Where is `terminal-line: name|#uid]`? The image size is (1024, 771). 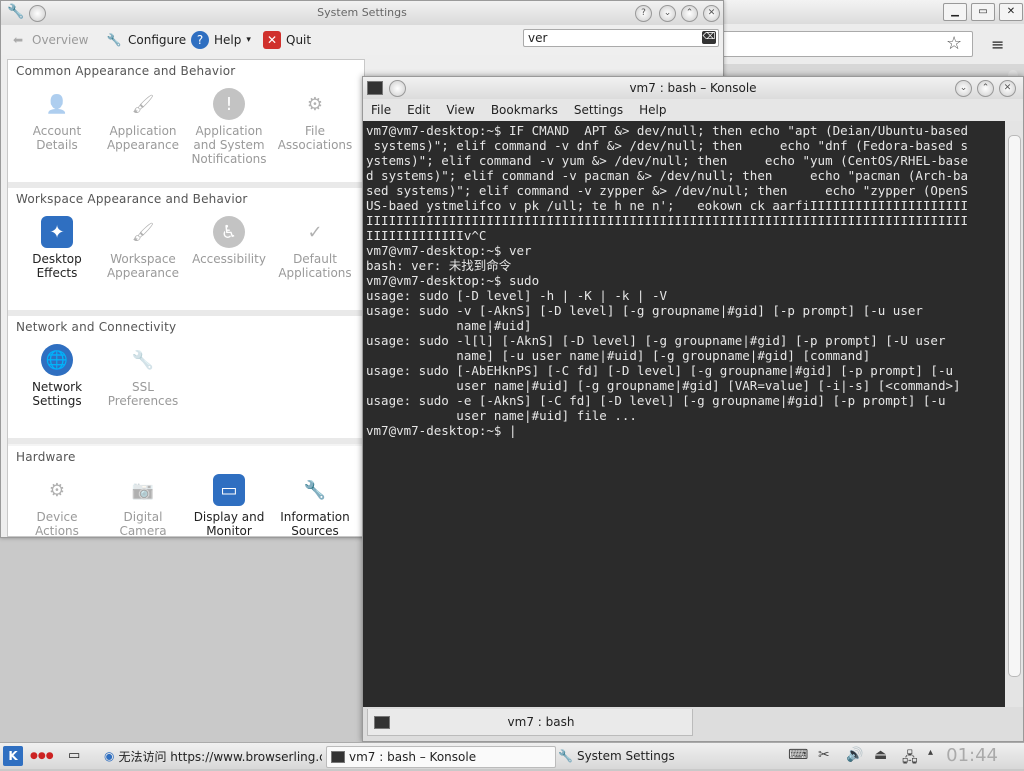
terminal-line: name|#uid] is located at coordinates (449, 325).